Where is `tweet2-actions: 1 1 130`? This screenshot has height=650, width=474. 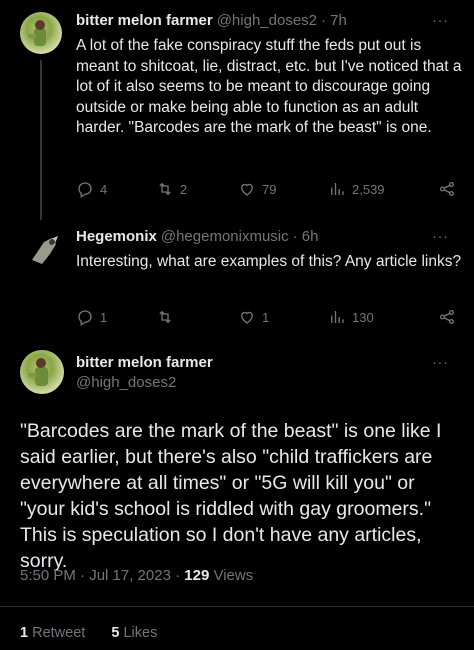
tweet2-actions: 1 1 130 is located at coordinates (266, 317).